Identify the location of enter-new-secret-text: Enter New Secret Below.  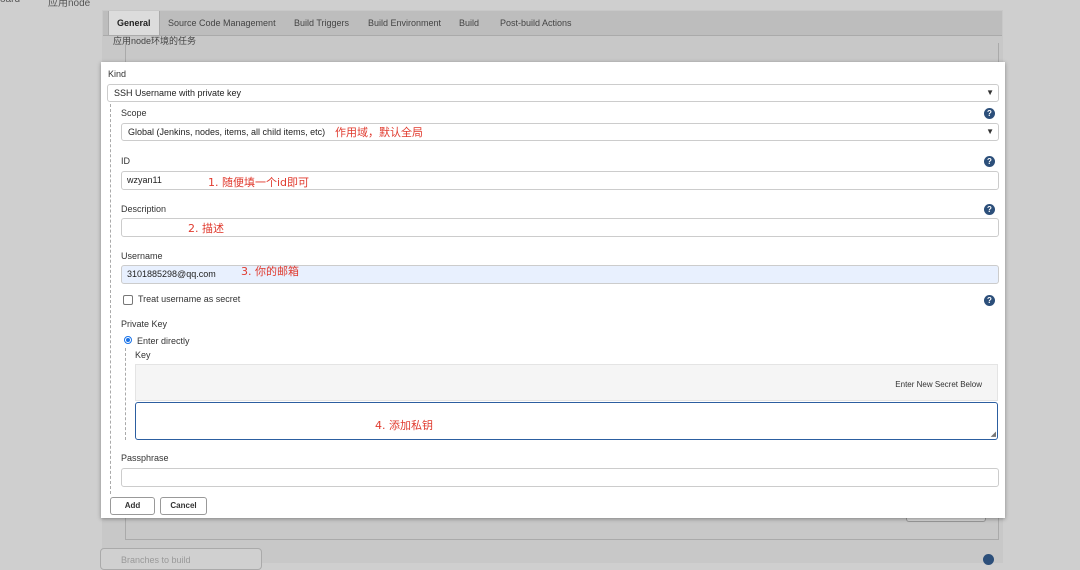
(938, 384).